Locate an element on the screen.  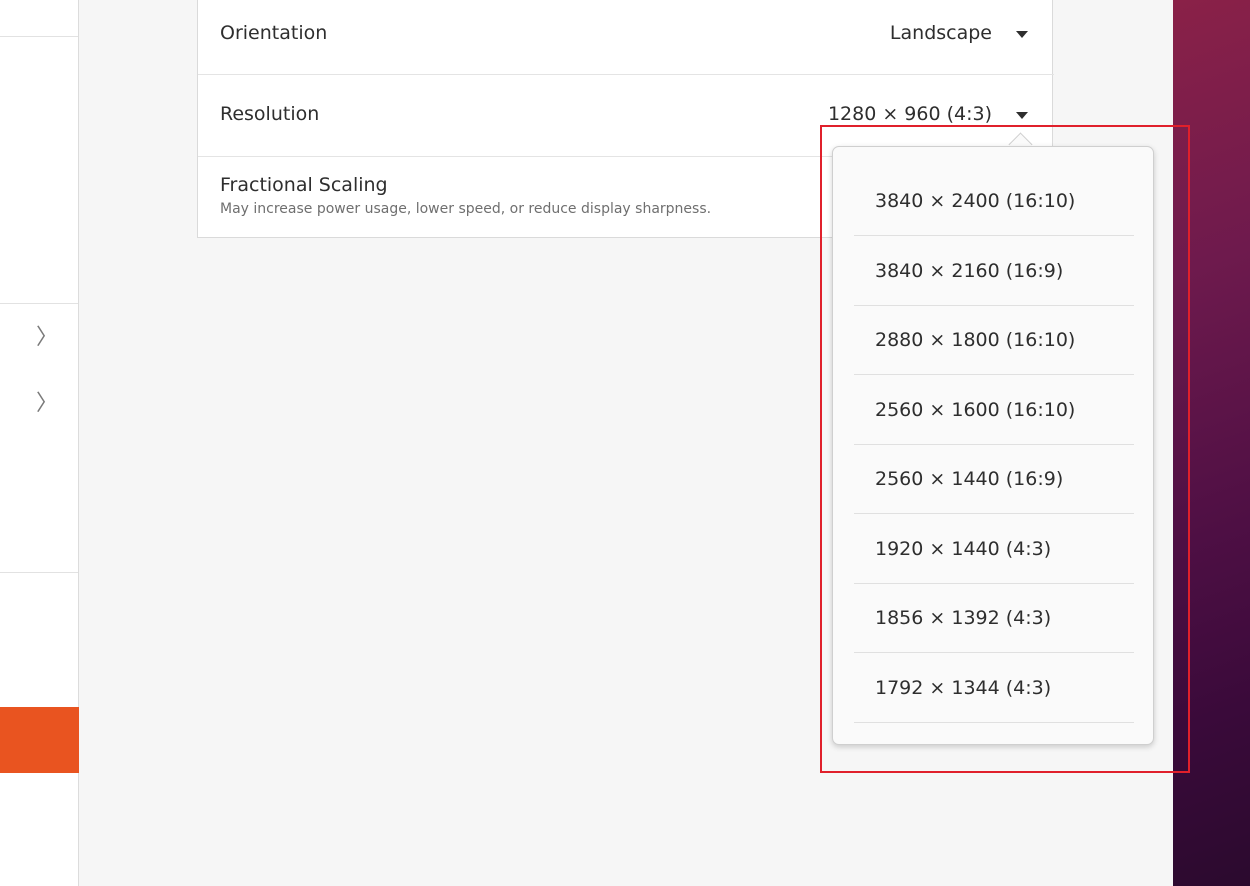
sidebar-item-active is located at coordinates (39, 740).